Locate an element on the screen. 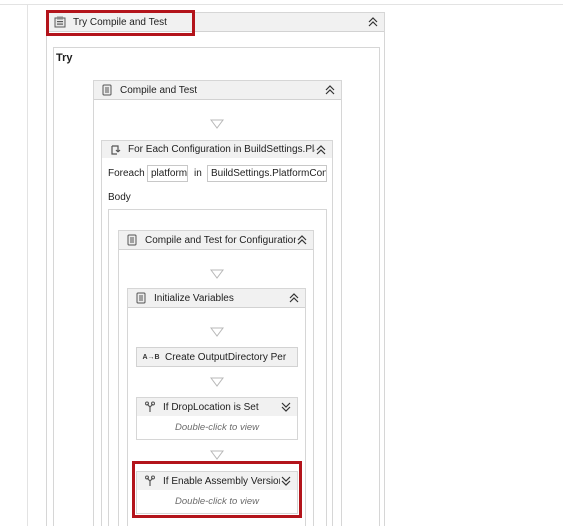 The height and width of the screenshot is (526, 563). top-divider is located at coordinates (281, 4).